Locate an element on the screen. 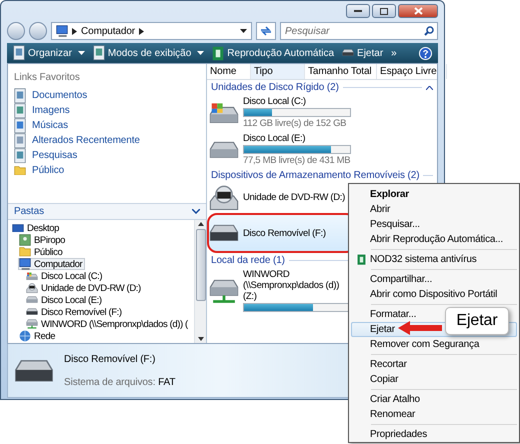 Image resolution: width=520 pixels, height=444 pixels. folder-tree-item: Unidade de DVD-RW (D:) is located at coordinates (84, 288).